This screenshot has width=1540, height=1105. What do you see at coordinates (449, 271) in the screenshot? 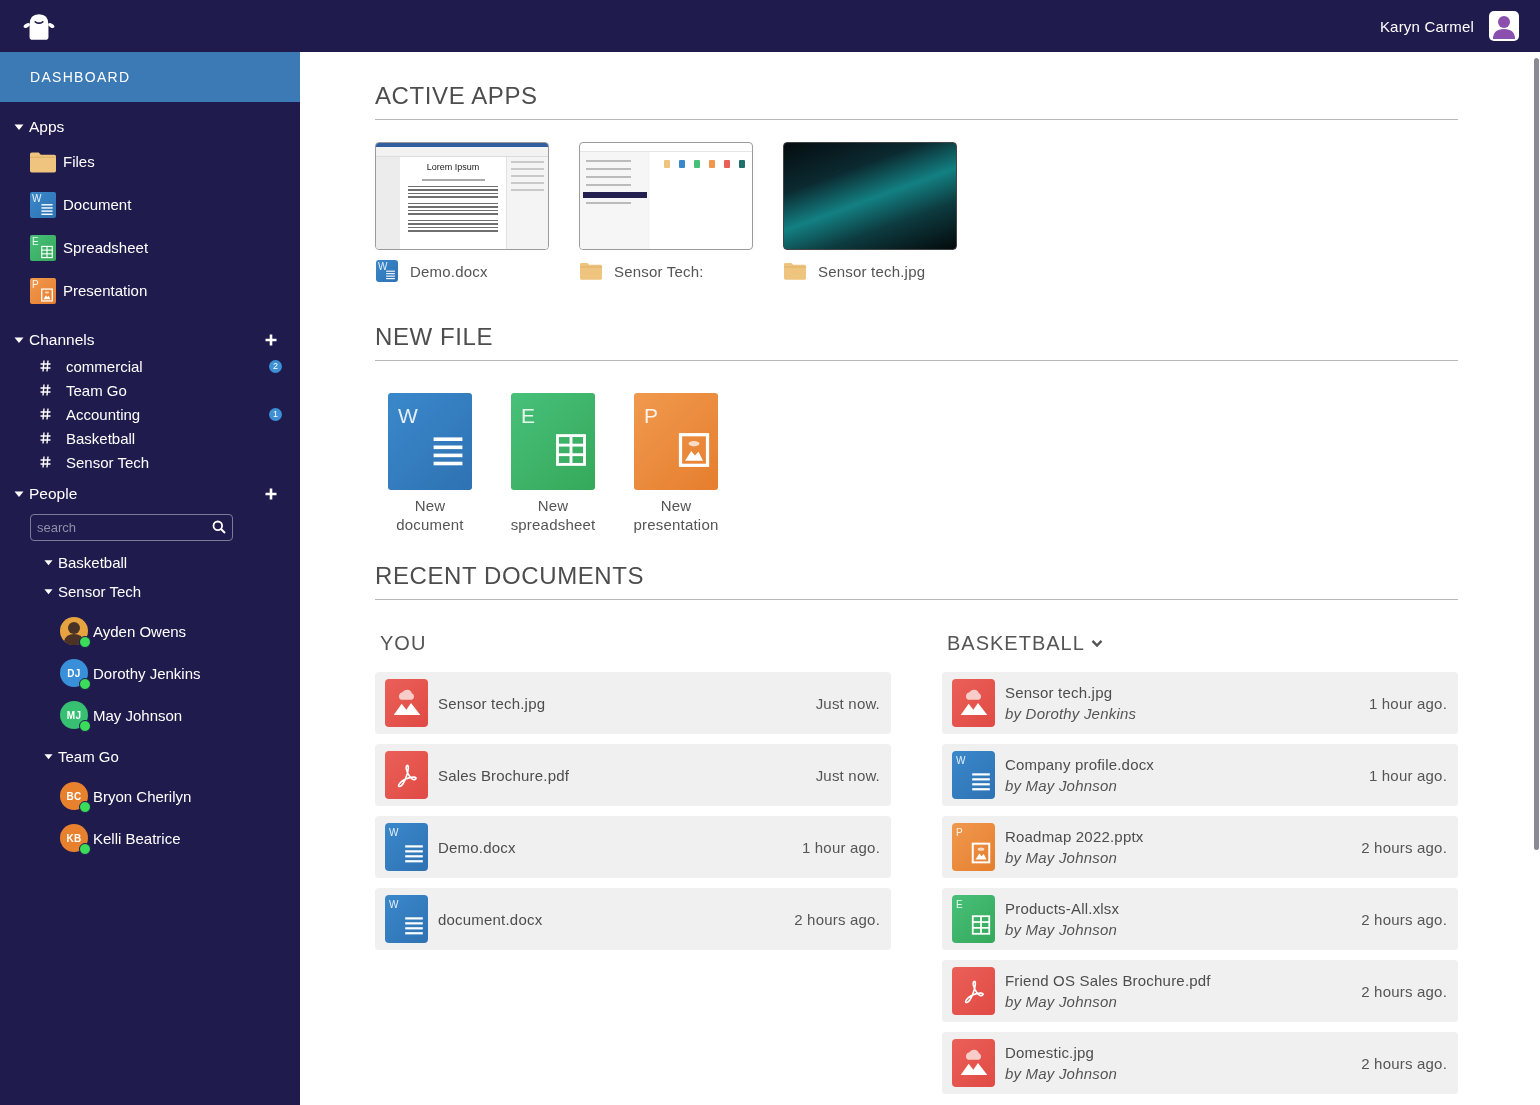
I see `app-label: Demo.docx` at bounding box center [449, 271].